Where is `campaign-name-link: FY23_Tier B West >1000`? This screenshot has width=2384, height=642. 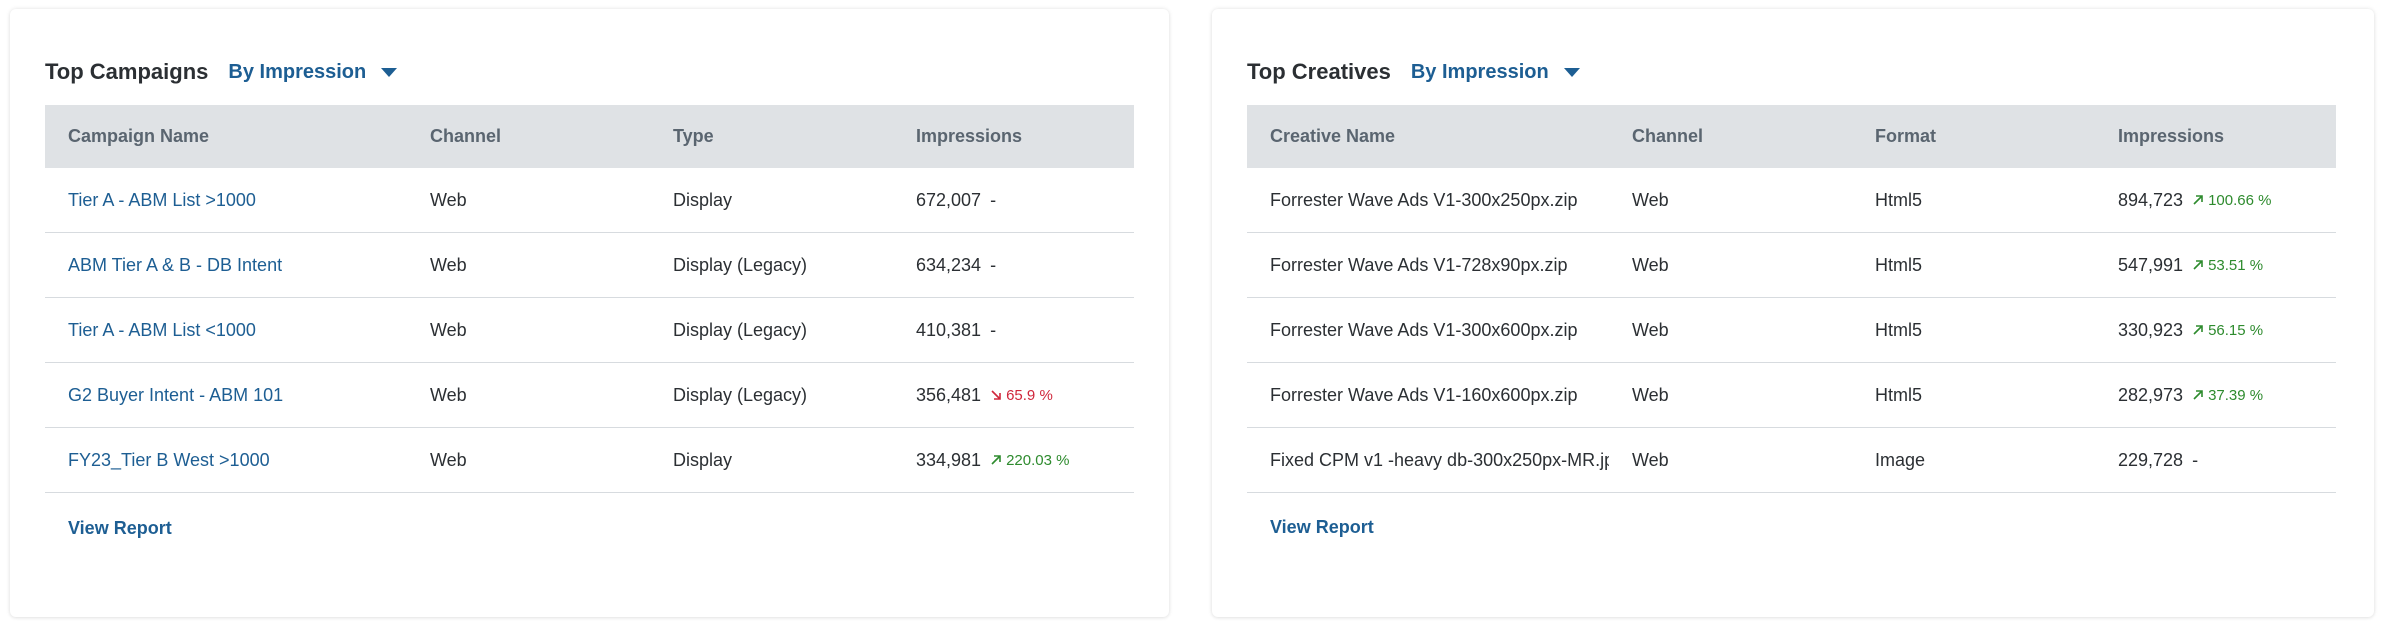
campaign-name-link: FY23_Tier B West >1000 is located at coordinates (226, 460).